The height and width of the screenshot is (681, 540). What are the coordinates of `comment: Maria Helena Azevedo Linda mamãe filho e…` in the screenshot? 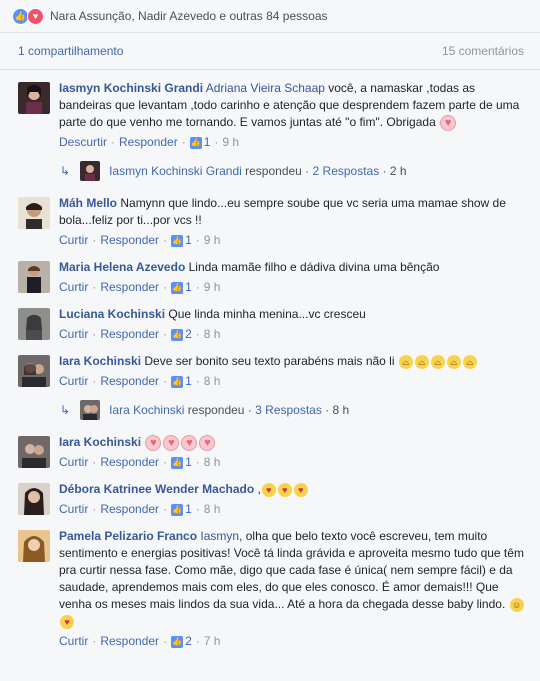 It's located at (270, 276).